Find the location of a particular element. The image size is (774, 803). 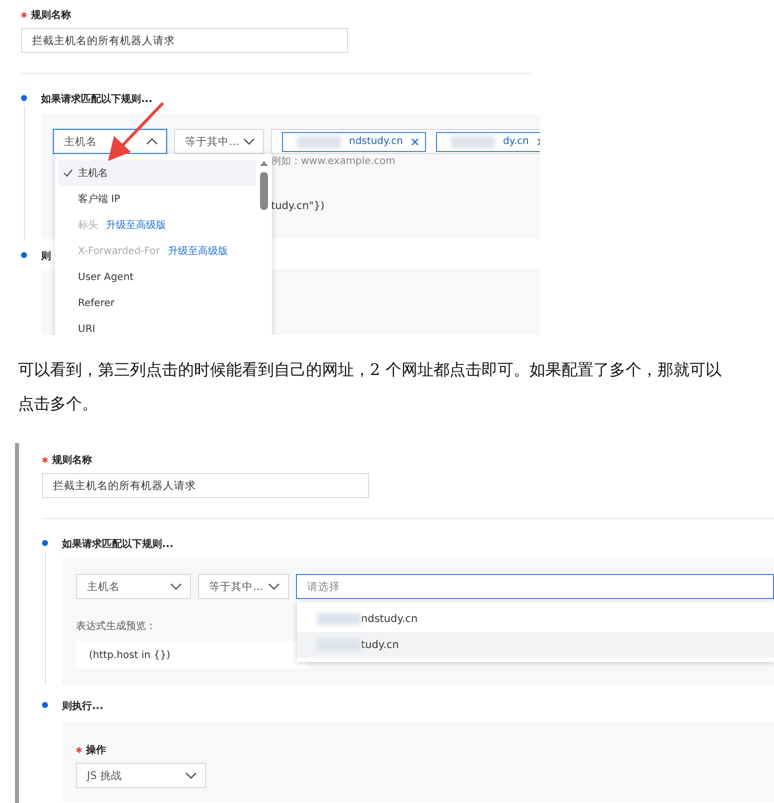

close-icon is located at coordinates (415, 142).